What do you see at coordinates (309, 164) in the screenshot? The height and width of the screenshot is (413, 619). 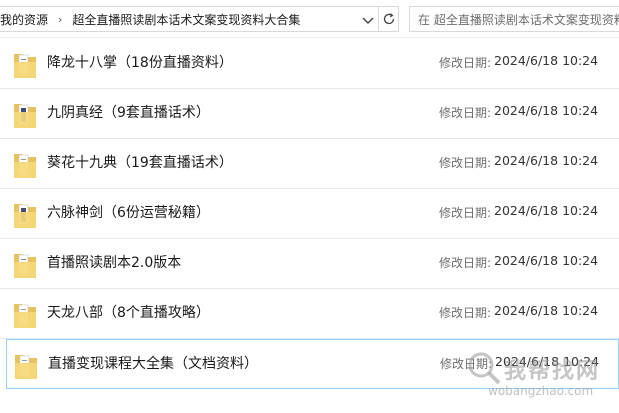 I see `list-item: 葵花十九典（19套直播话术） 修改日期: 2024/6/18 10:24` at bounding box center [309, 164].